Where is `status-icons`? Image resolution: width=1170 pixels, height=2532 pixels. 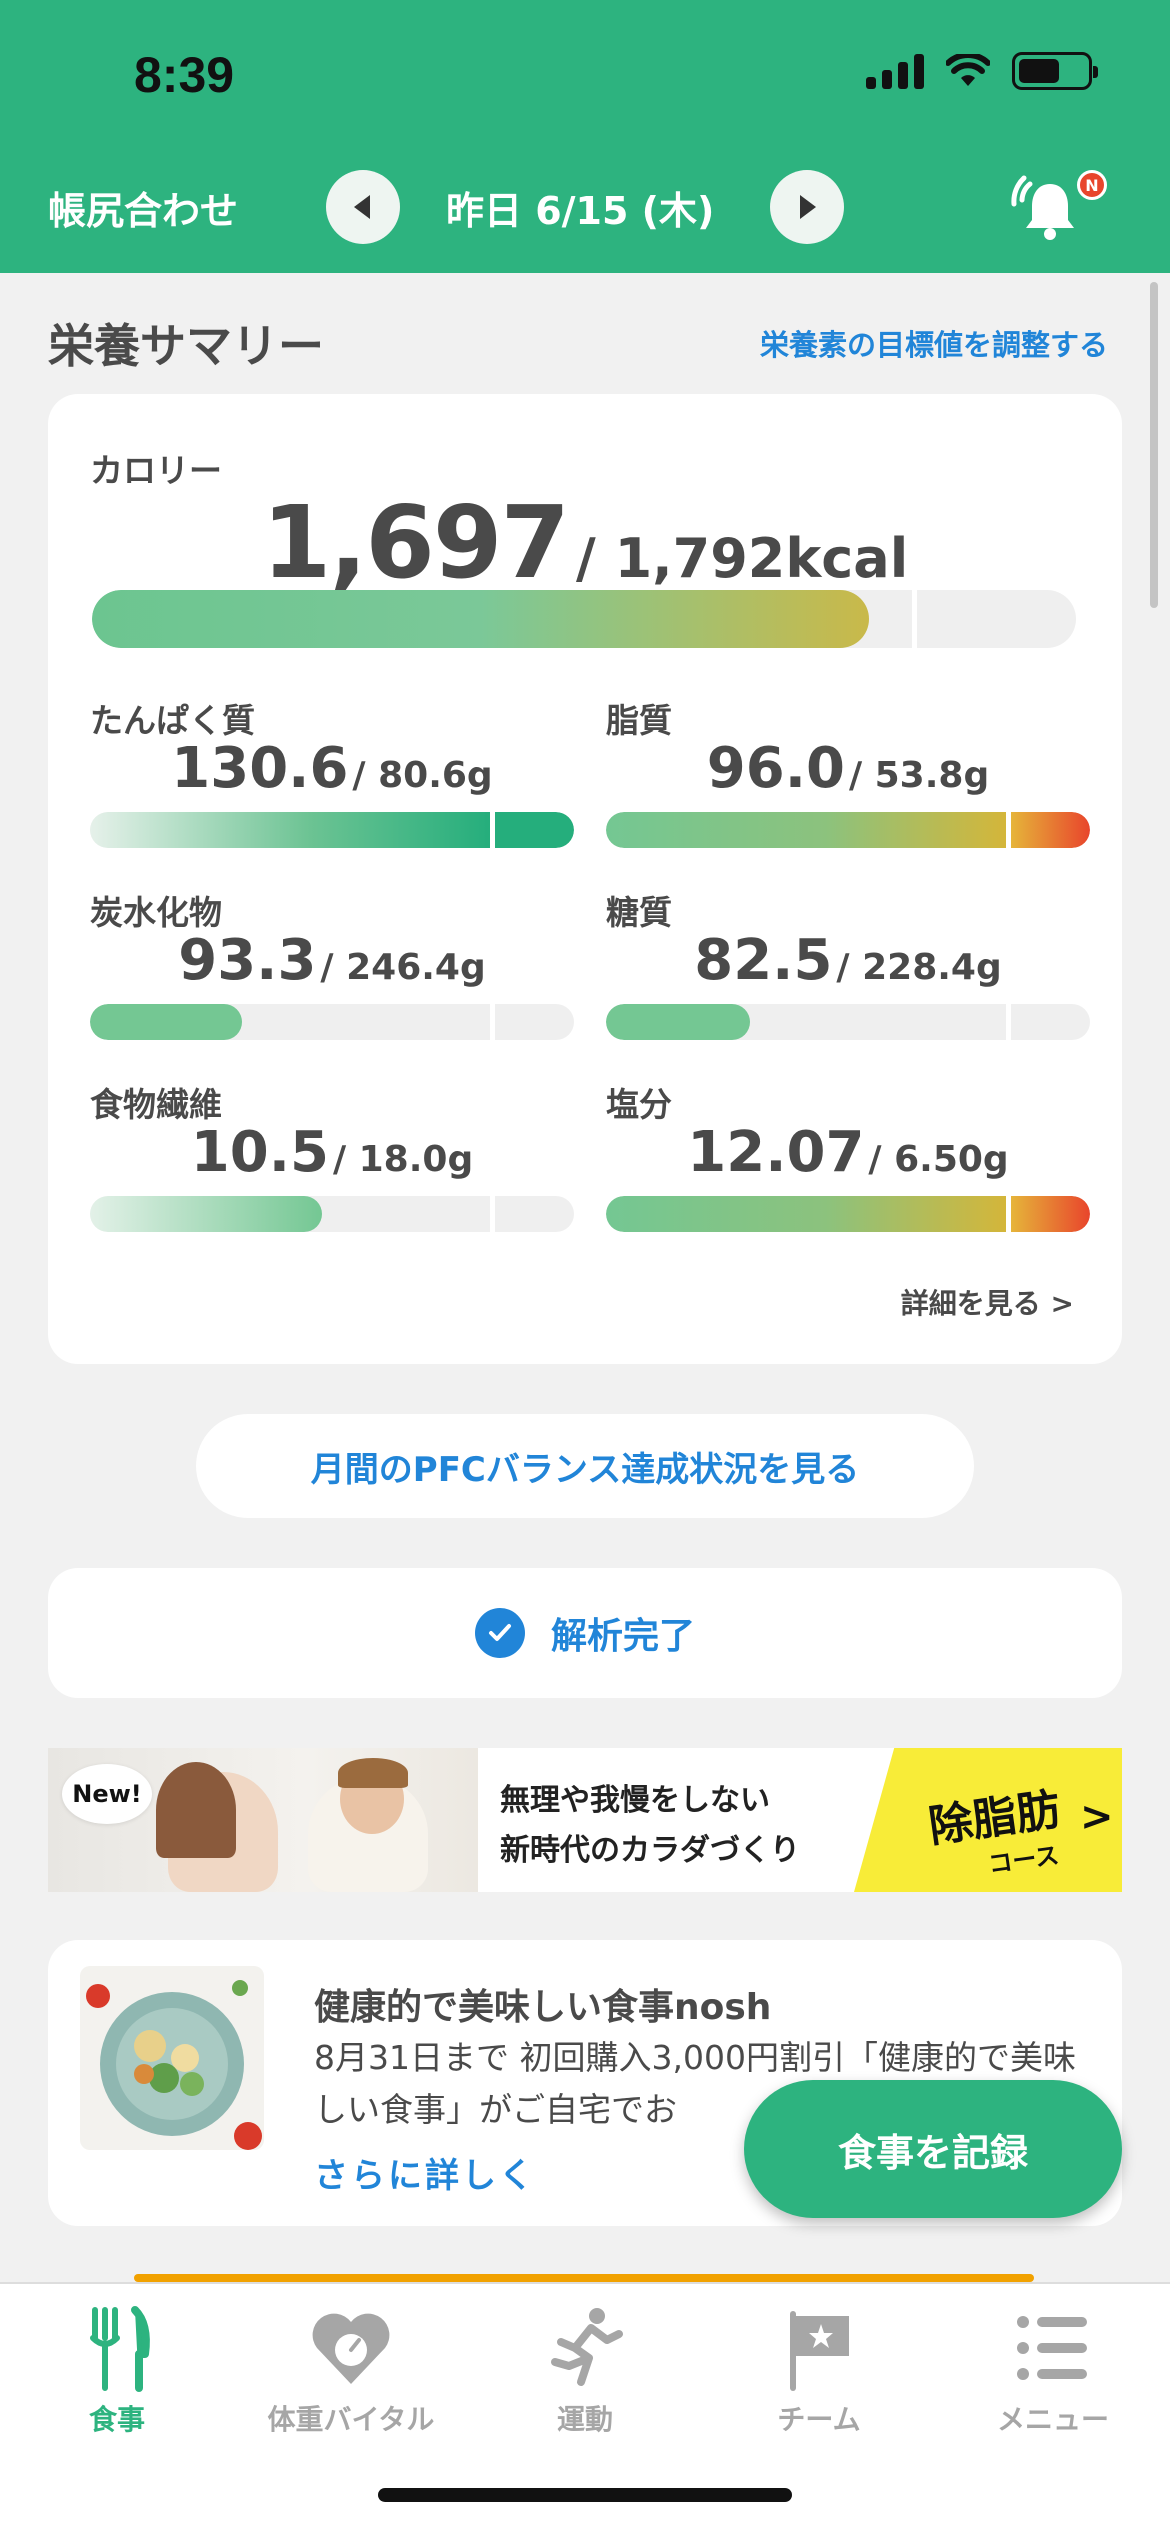
status-icons is located at coordinates (982, 71).